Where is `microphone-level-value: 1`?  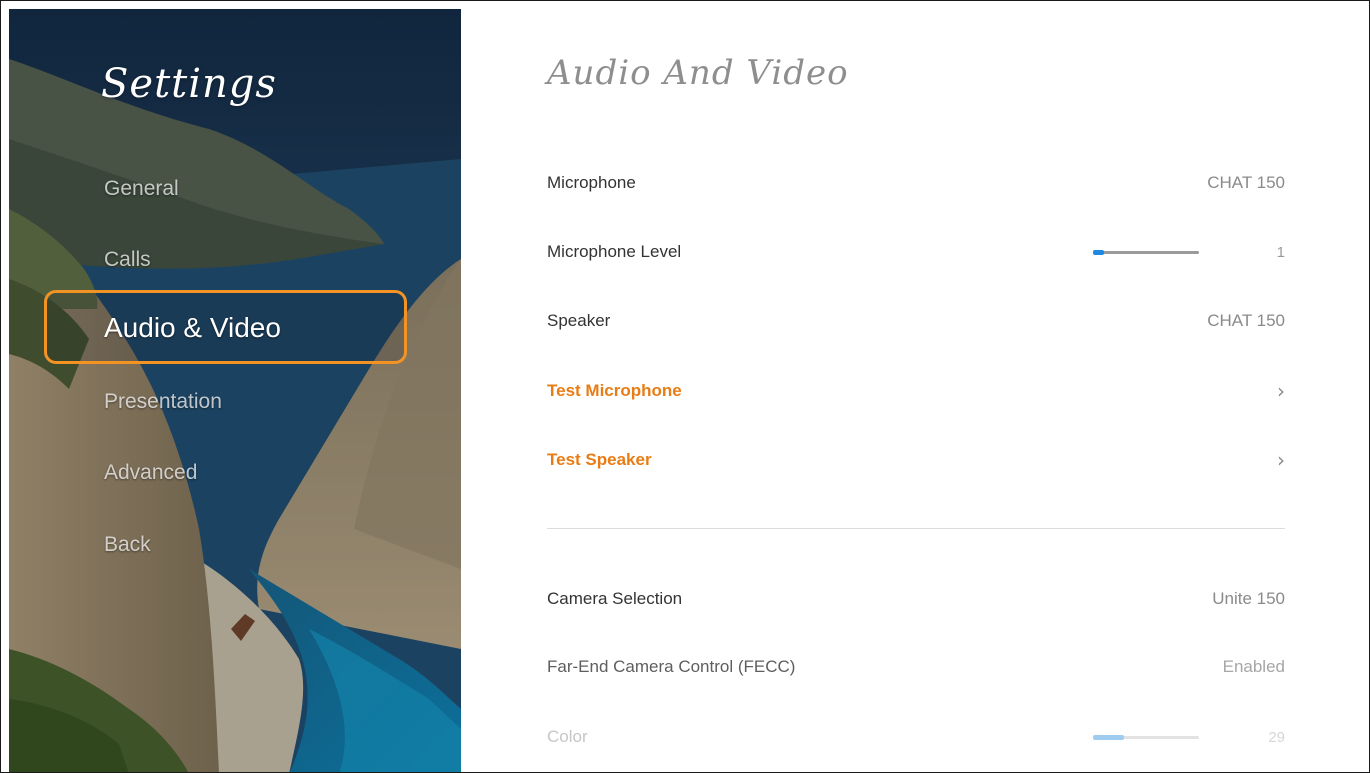
microphone-level-value: 1 is located at coordinates (1280, 252).